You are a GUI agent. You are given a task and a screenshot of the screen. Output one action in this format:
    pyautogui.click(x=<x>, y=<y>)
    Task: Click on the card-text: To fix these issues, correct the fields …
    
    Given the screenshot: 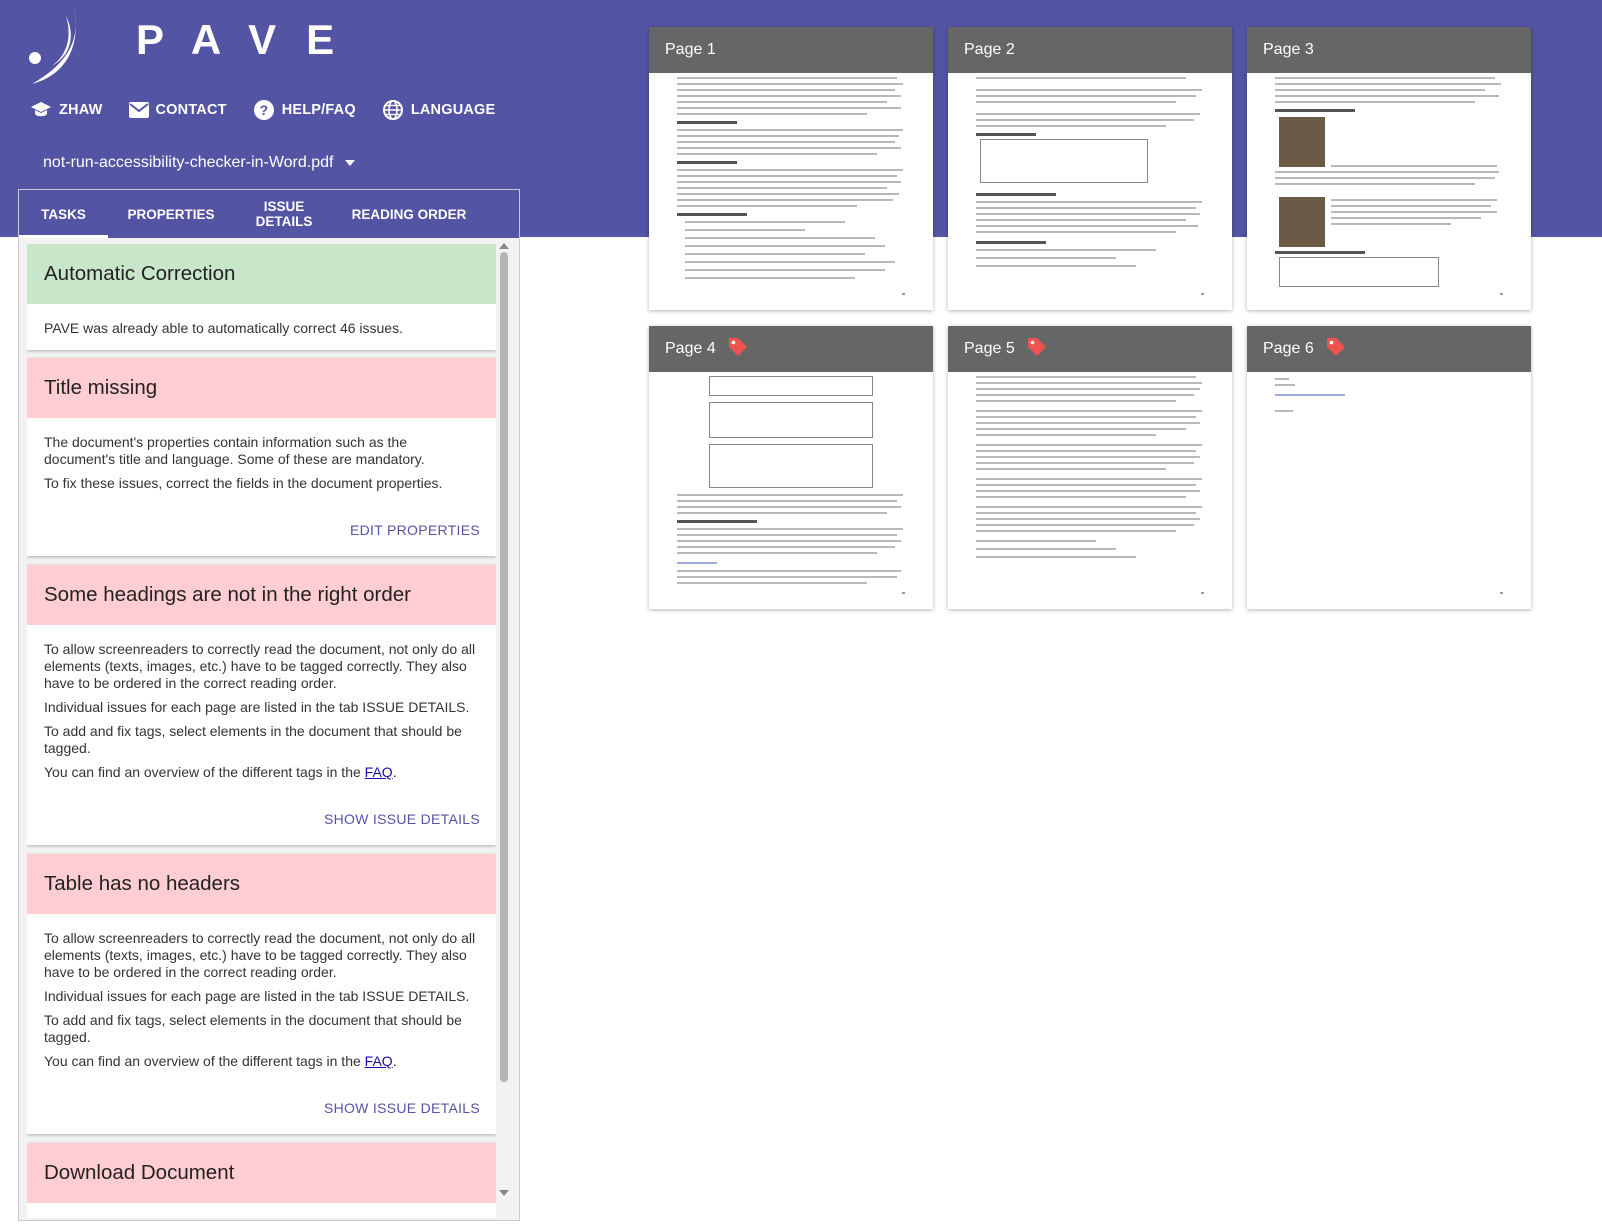 What is the action you would take?
    pyautogui.click(x=243, y=483)
    